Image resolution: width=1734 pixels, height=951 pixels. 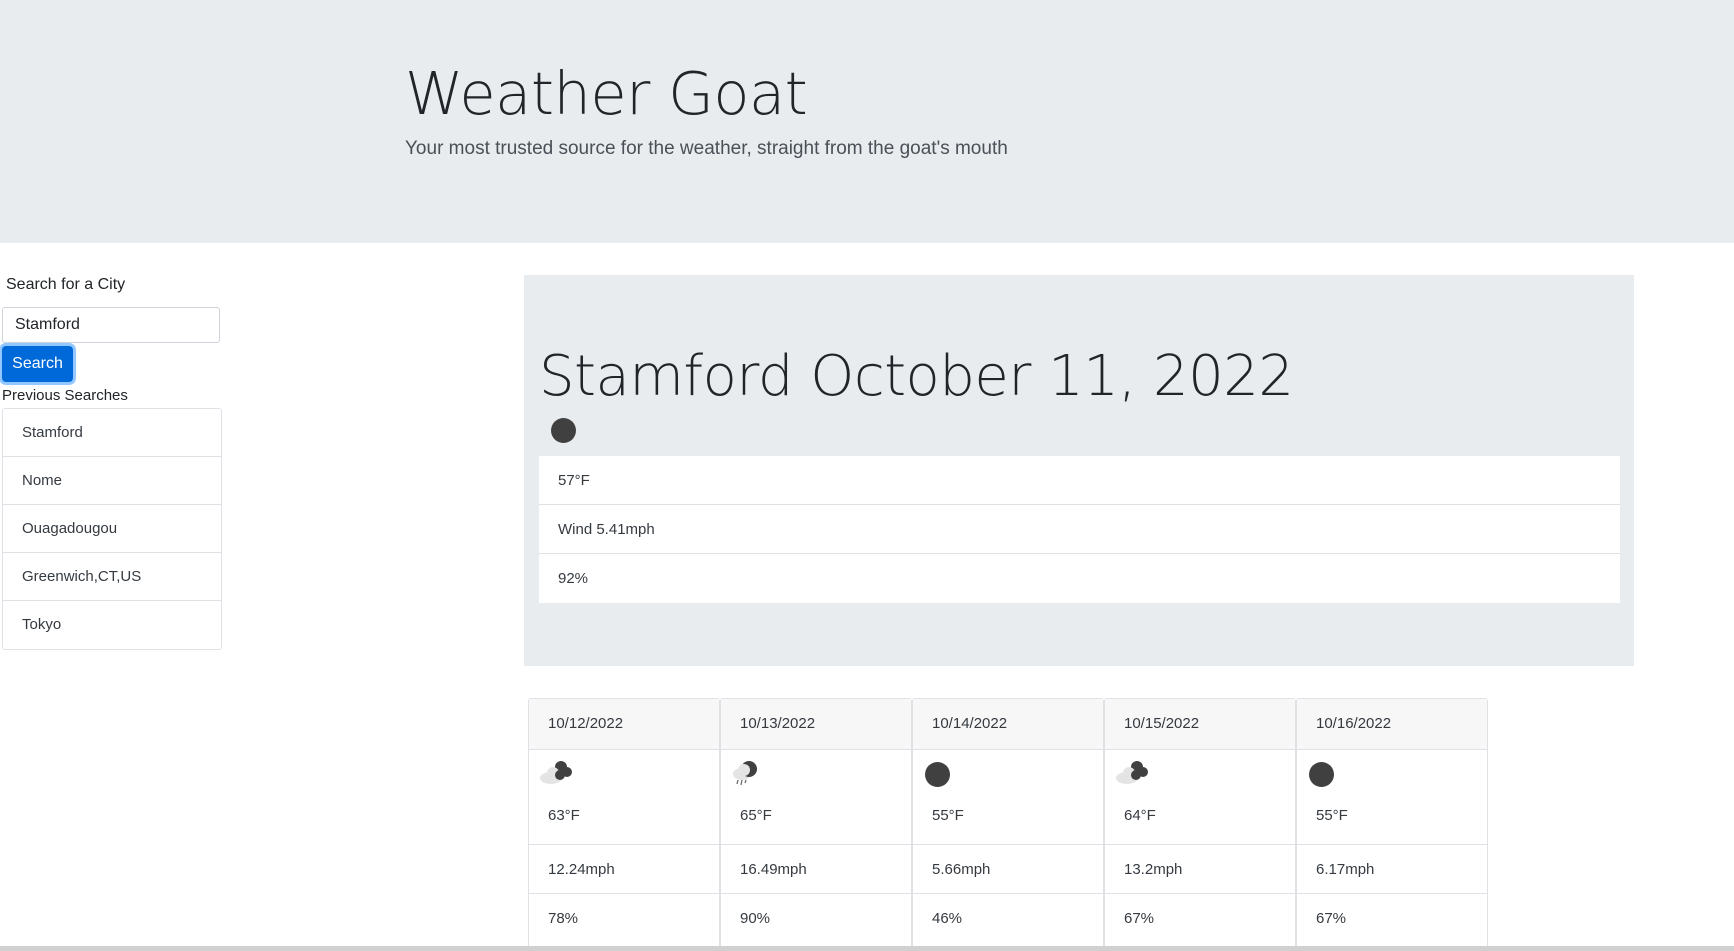 I want to click on forecast-date: 10/13/2022, so click(x=816, y=724).